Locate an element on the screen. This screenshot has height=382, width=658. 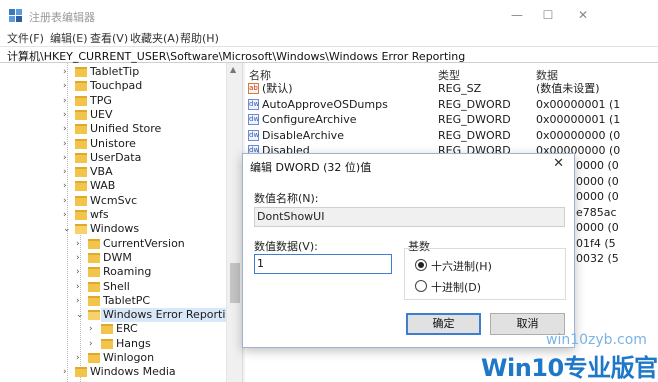
title-bar: 注册表编辑器 — ☐ ✕ is located at coordinates (329, 15).